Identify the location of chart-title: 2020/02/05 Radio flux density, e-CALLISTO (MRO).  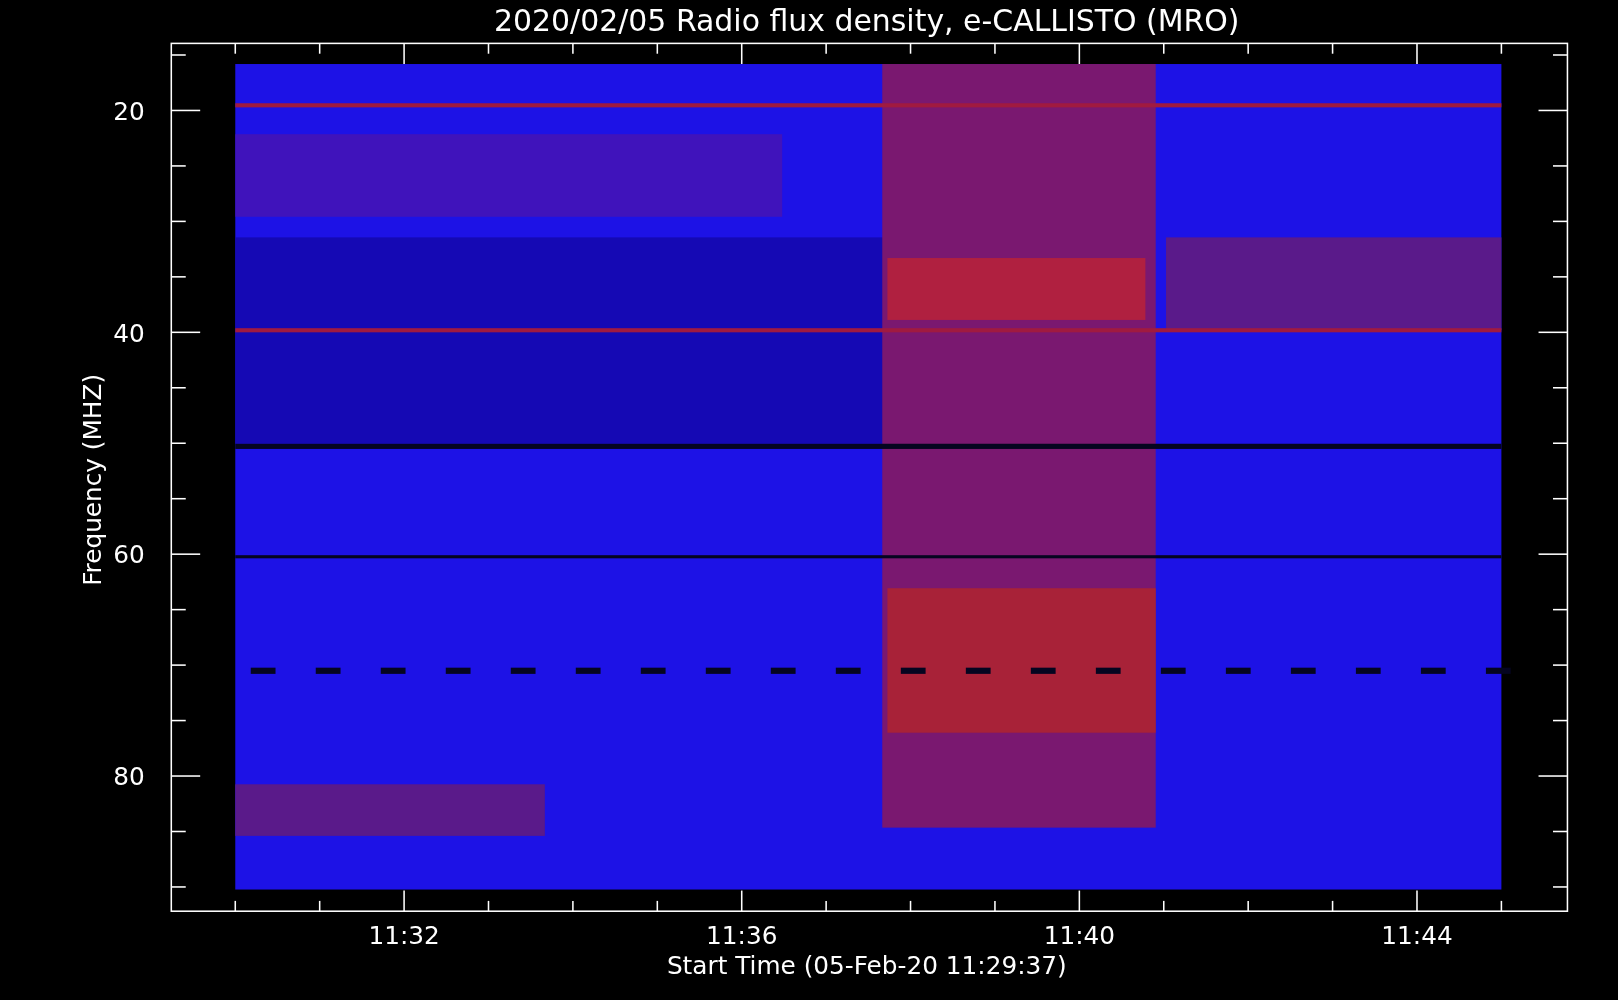
(867, 20).